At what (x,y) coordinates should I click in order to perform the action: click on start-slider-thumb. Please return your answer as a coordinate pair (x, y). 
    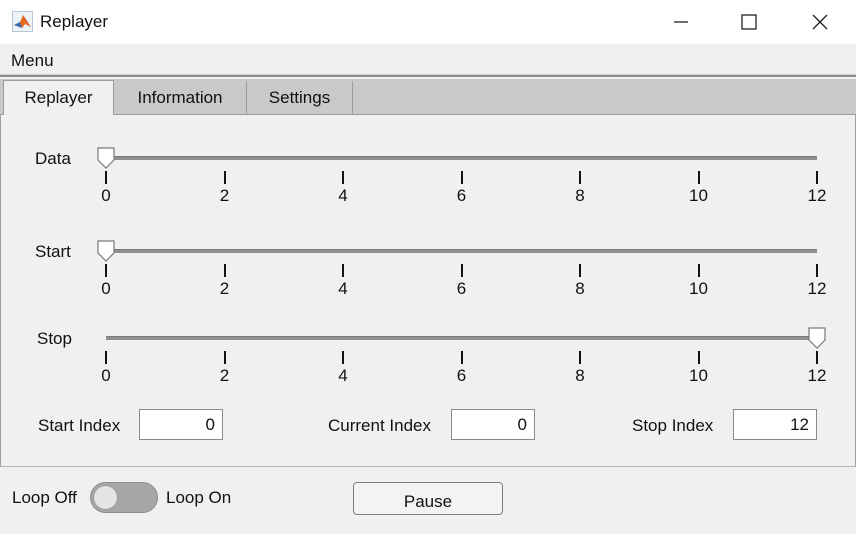
    Looking at the image, I should click on (106, 251).